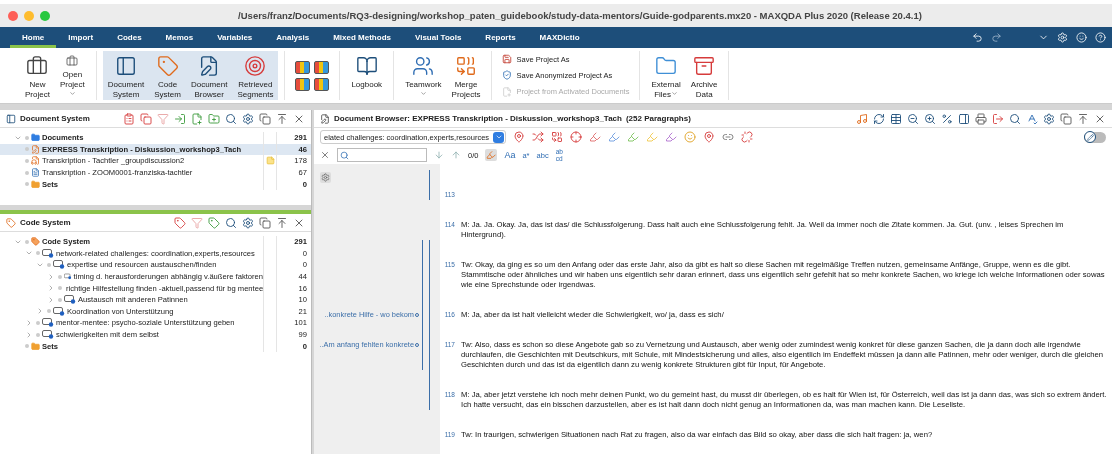 This screenshot has height=454, width=1112. I want to click on merge-icon, so click(466, 66).